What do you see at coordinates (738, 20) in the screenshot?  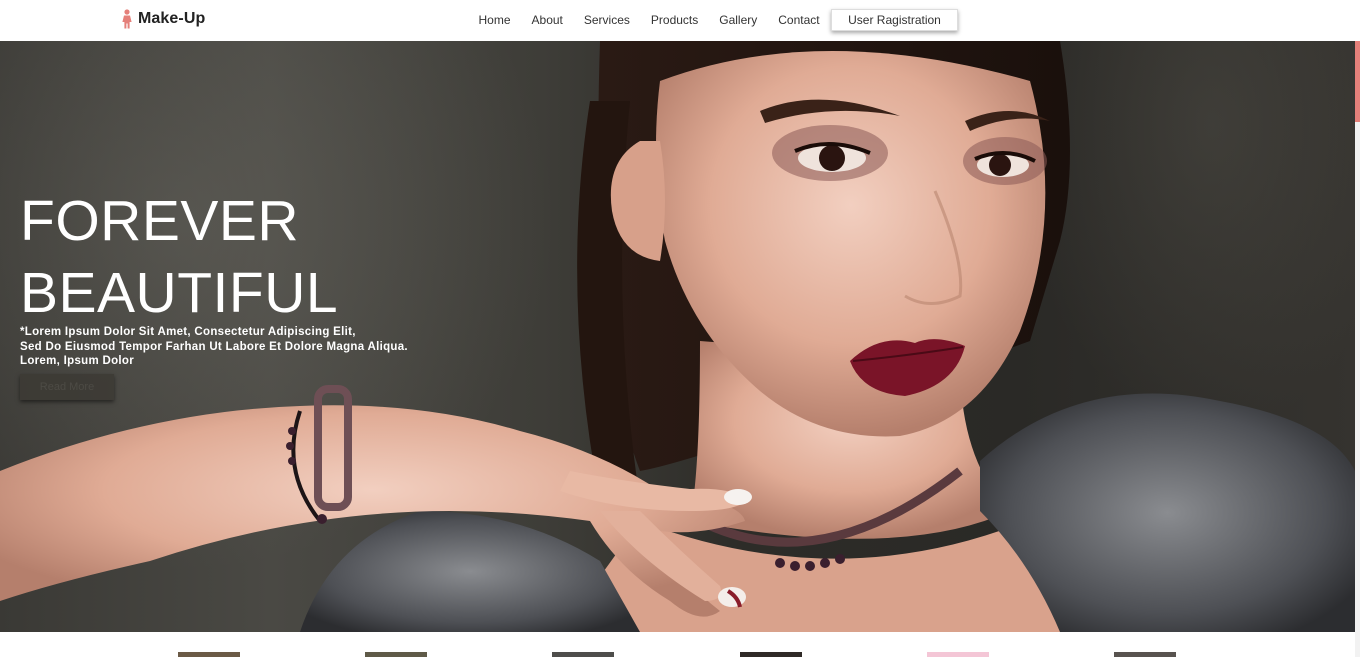 I see `nav-link-gallery: Gallery` at bounding box center [738, 20].